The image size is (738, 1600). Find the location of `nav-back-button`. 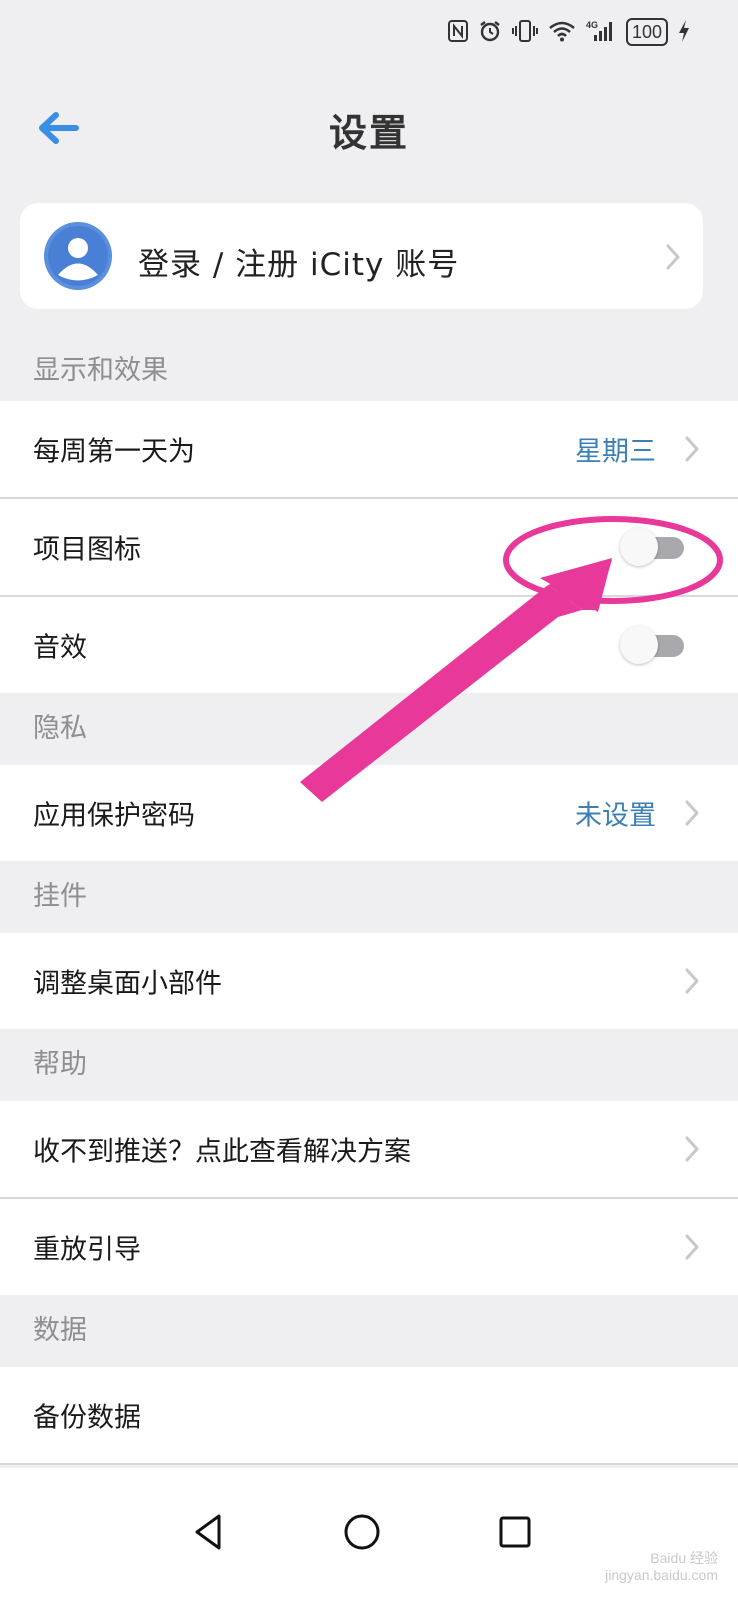

nav-back-button is located at coordinates (209, 1532).